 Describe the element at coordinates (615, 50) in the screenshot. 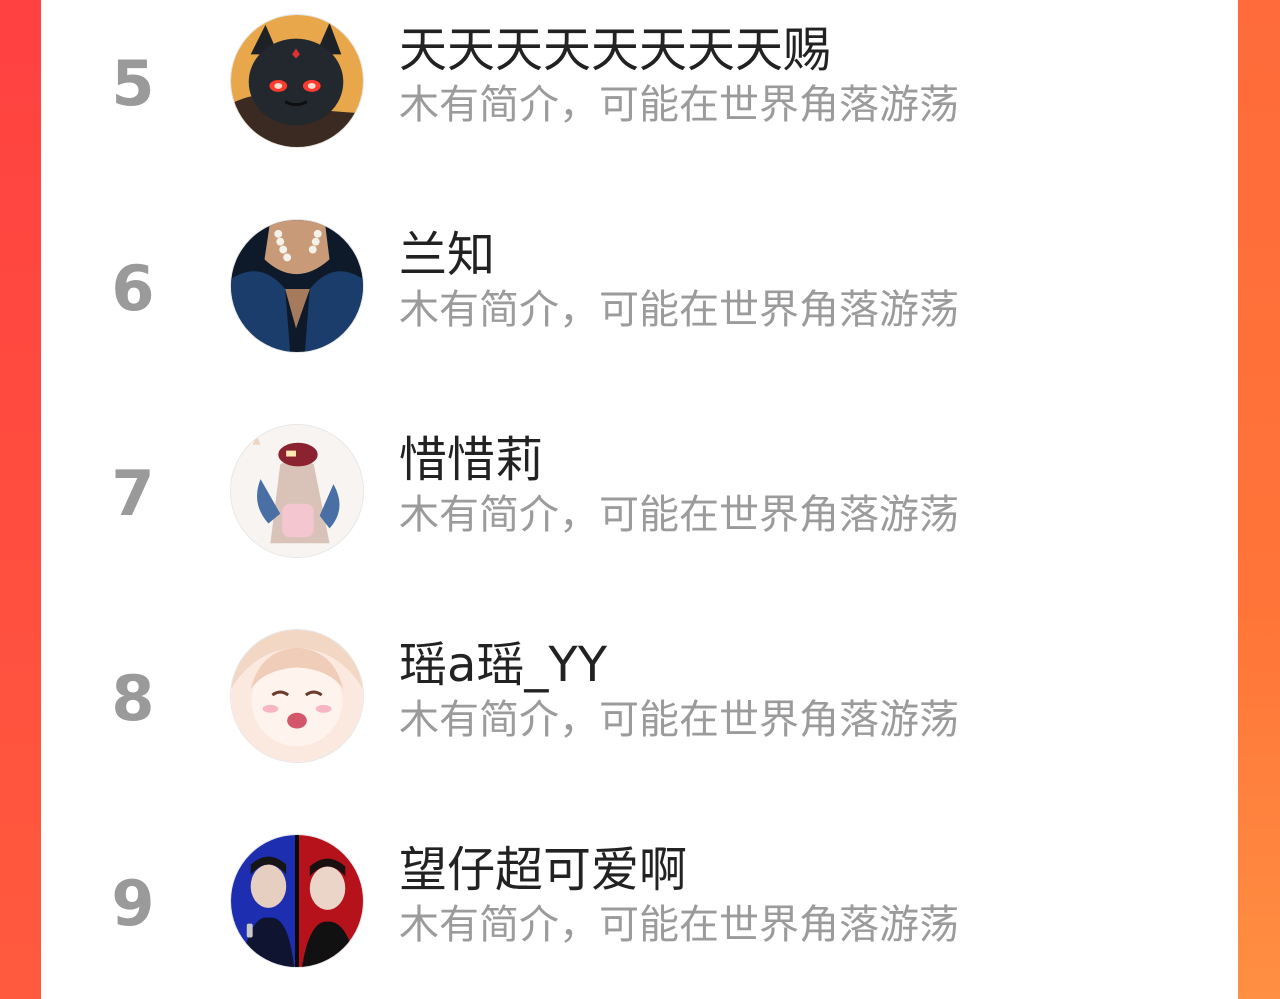

I see `user-name: 天天天天天天天天赐` at that location.